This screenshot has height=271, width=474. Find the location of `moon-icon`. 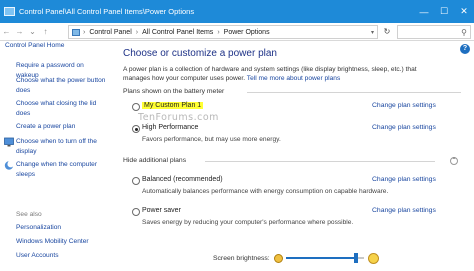

moon-icon is located at coordinates (9, 165).